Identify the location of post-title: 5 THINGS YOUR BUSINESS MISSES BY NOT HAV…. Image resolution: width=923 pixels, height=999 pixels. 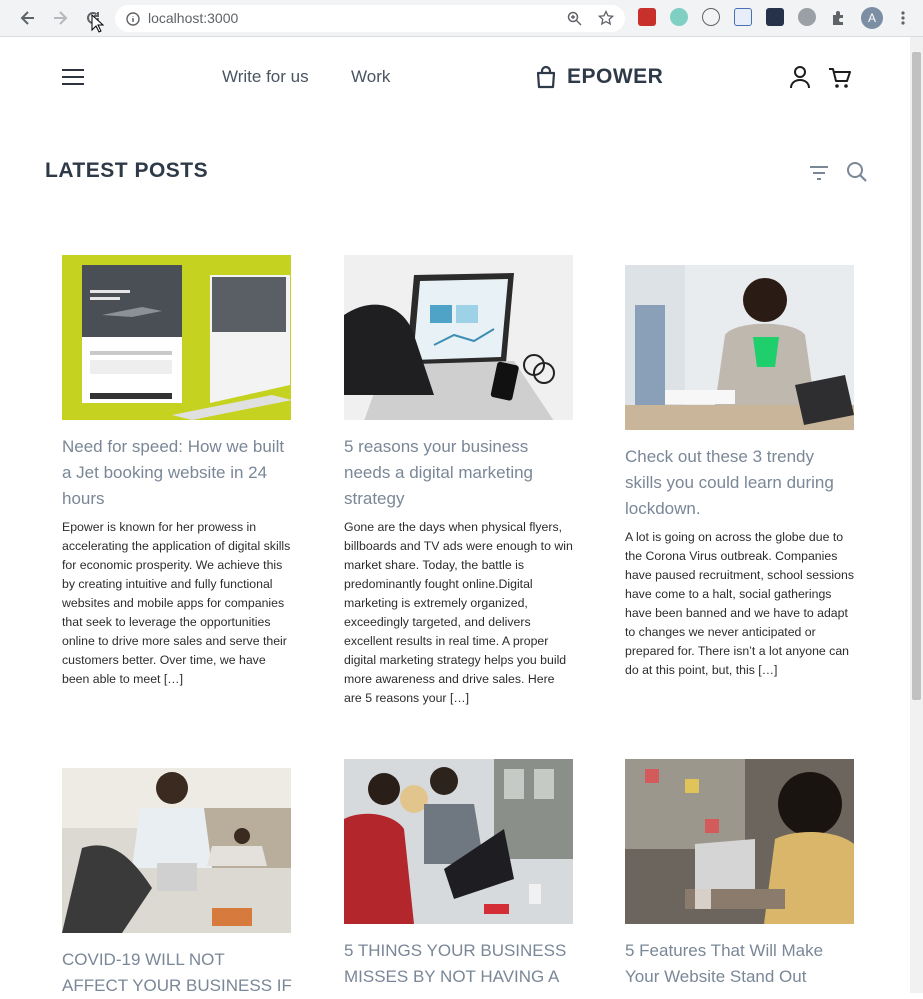
(459, 964).